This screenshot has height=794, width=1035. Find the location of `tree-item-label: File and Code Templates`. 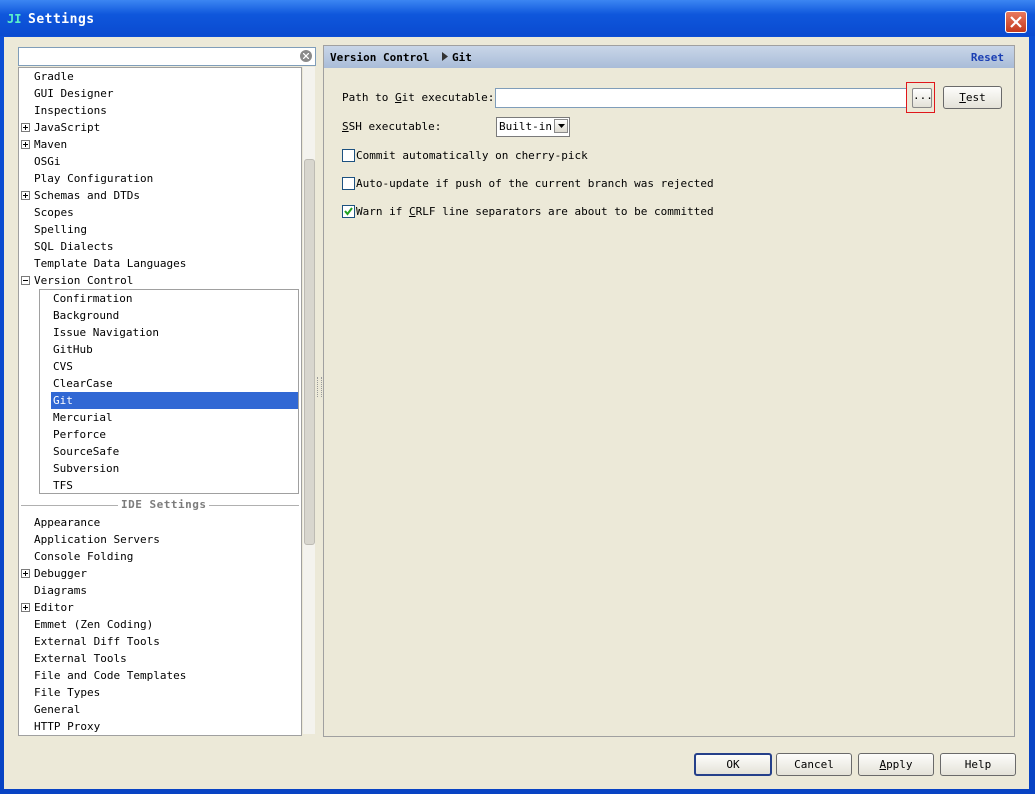

tree-item-label: File and Code Templates is located at coordinates (110, 675).